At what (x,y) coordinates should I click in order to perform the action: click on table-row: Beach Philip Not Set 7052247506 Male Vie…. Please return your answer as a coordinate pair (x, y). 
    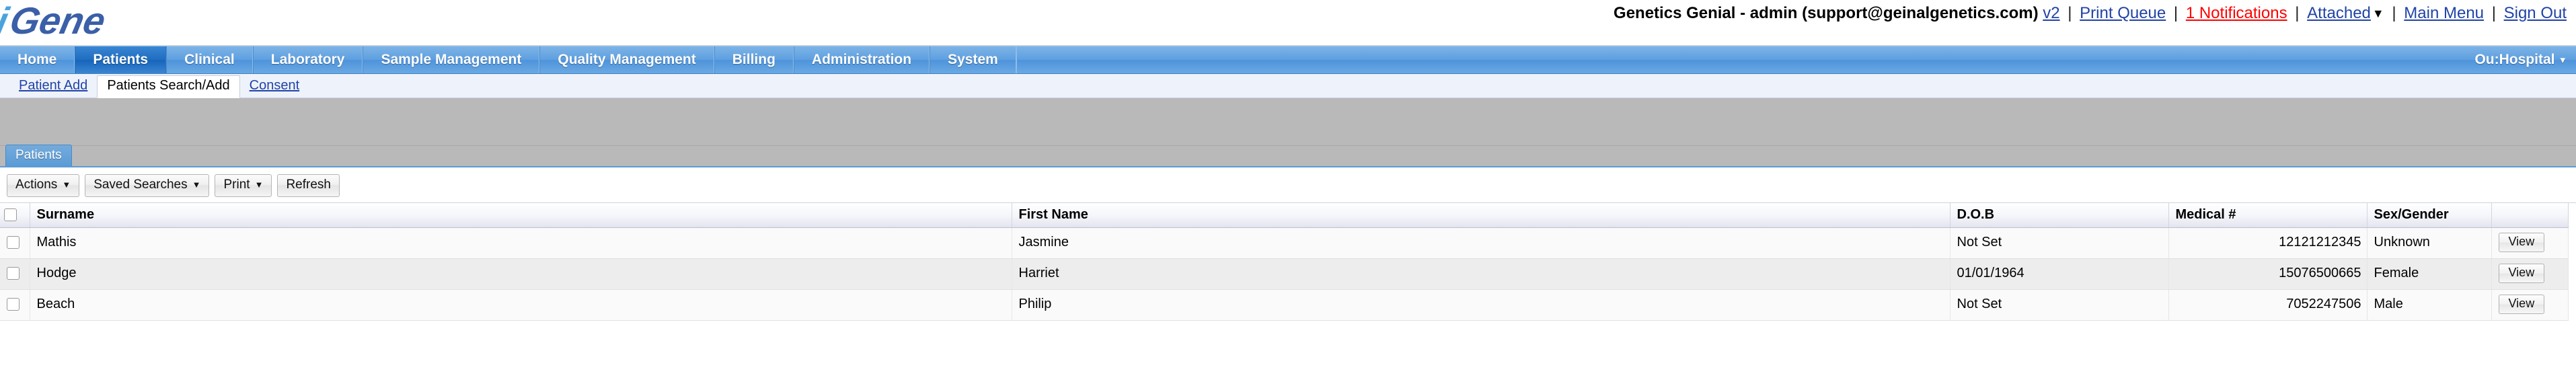
    Looking at the image, I should click on (1284, 305).